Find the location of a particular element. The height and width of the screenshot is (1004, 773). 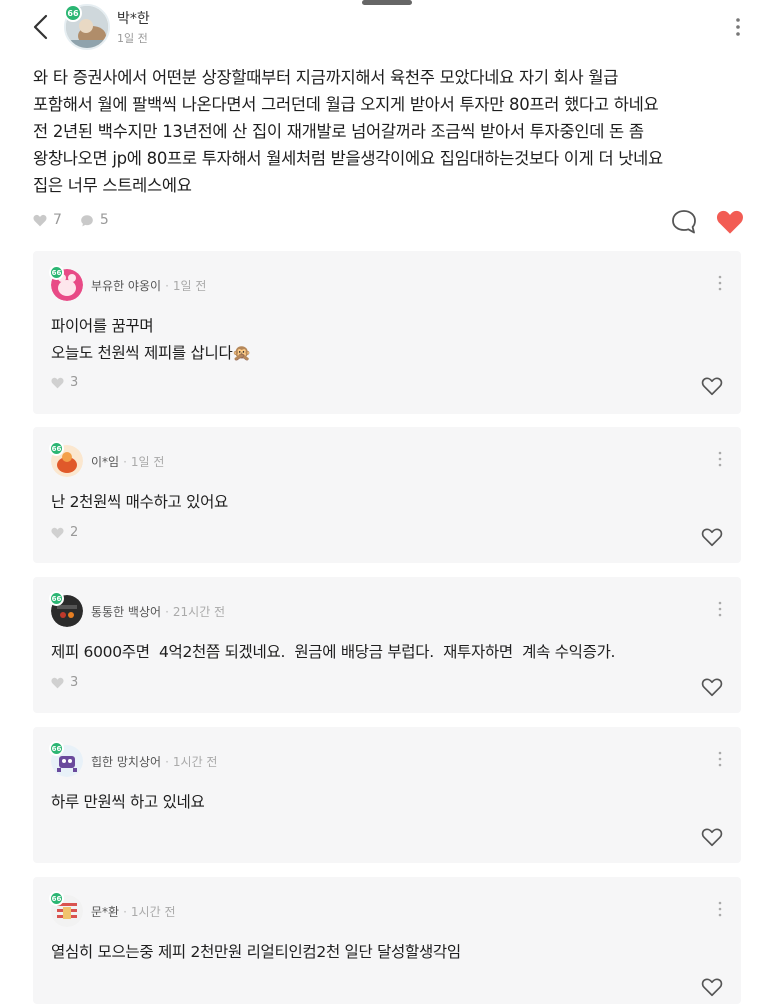

comment-line: 파이어를 꿈꾸며 is located at coordinates (102, 326).